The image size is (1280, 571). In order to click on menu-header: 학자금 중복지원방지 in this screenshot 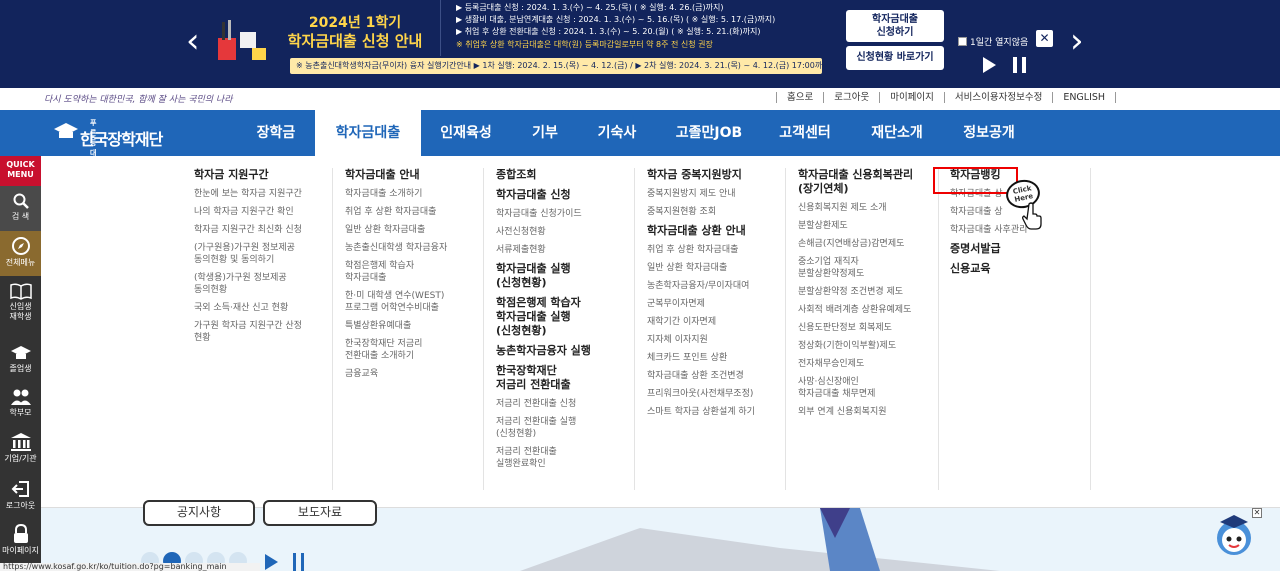, I will do `click(716, 175)`.